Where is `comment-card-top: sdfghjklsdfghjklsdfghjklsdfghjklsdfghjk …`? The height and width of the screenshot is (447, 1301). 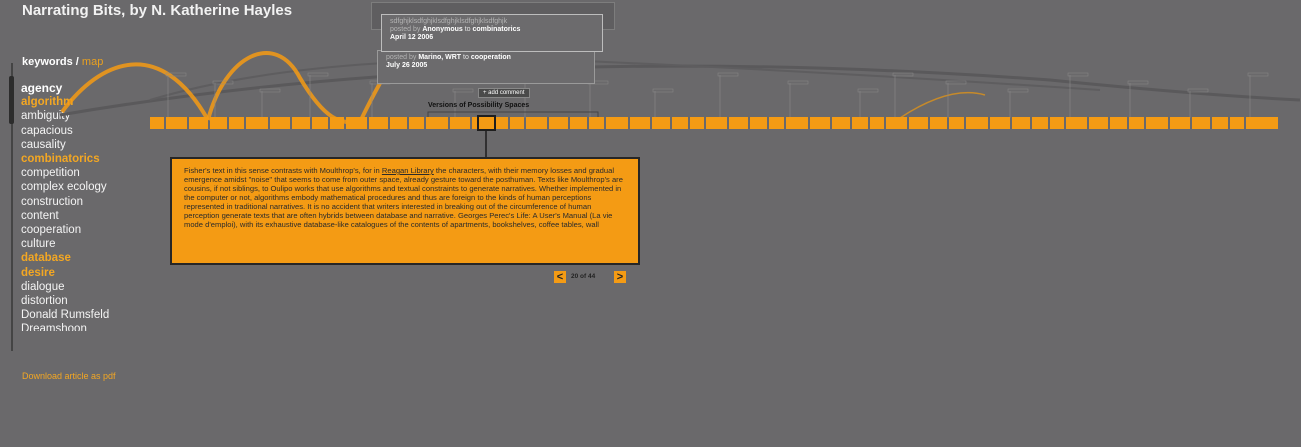
comment-card-top: sdfghjklsdfghjklsdfghjklsdfghjklsdfghjk … is located at coordinates (492, 33).